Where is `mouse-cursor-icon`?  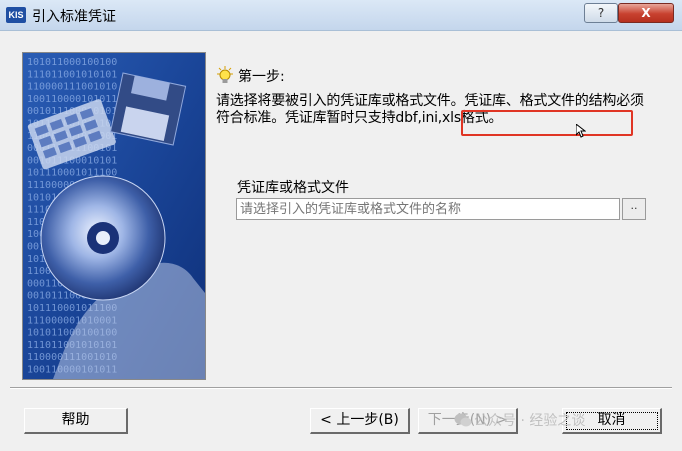
mouse-cursor-icon is located at coordinates (581, 131).